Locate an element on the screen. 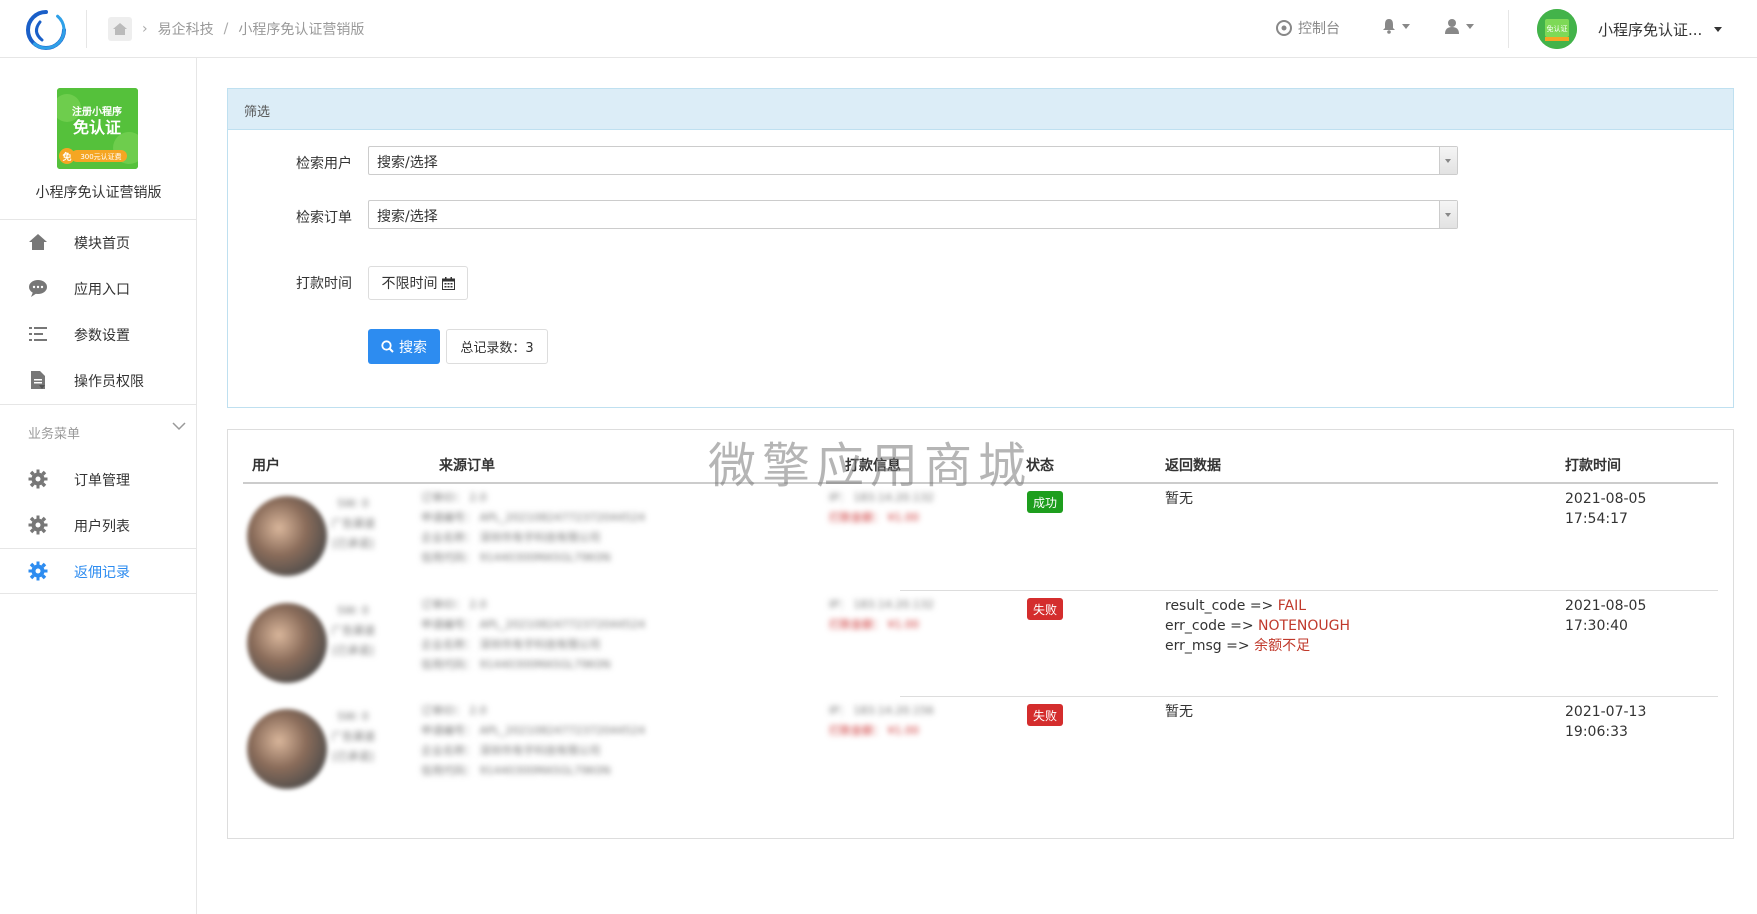  search-button: 搜索 is located at coordinates (404, 346).